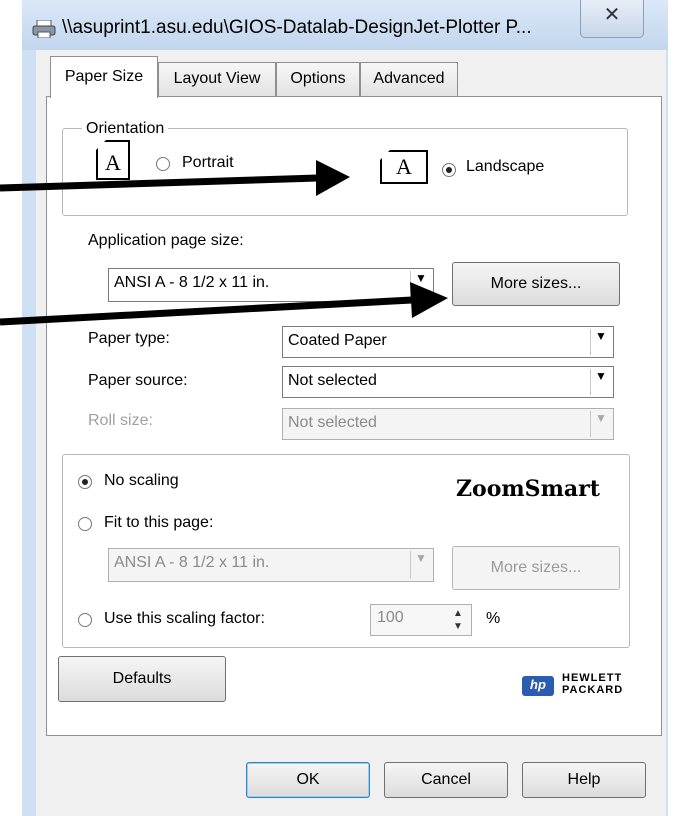 The width and height of the screenshot is (676, 816). What do you see at coordinates (224, 243) in the screenshot?
I see `annotation-arrows` at bounding box center [224, 243].